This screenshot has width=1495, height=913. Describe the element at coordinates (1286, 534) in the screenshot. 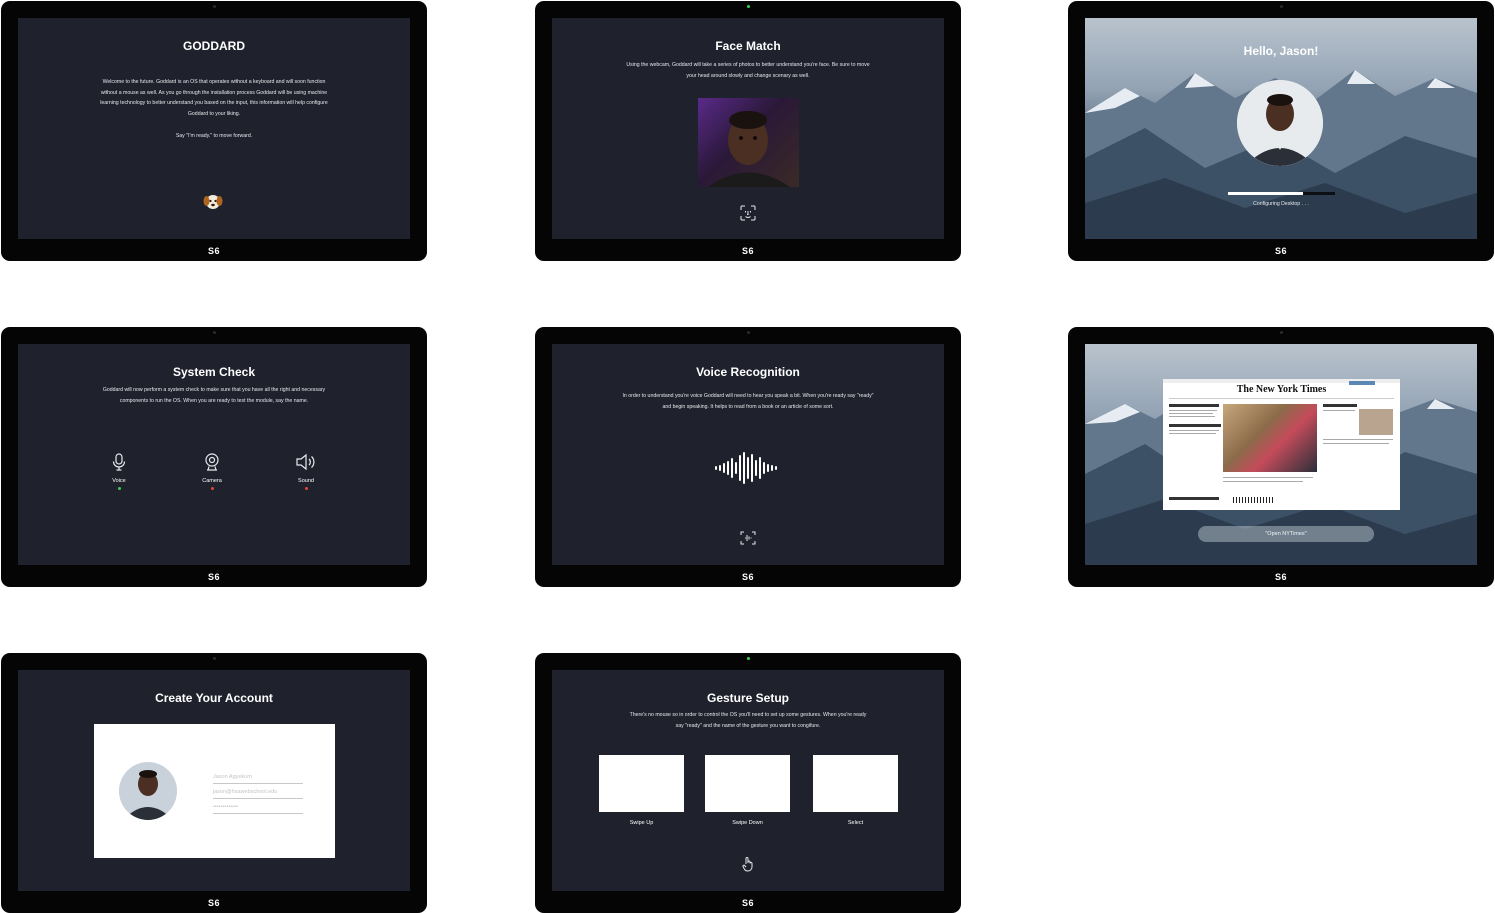

I see `voice-command-pill: "Open NYTimes"` at that location.